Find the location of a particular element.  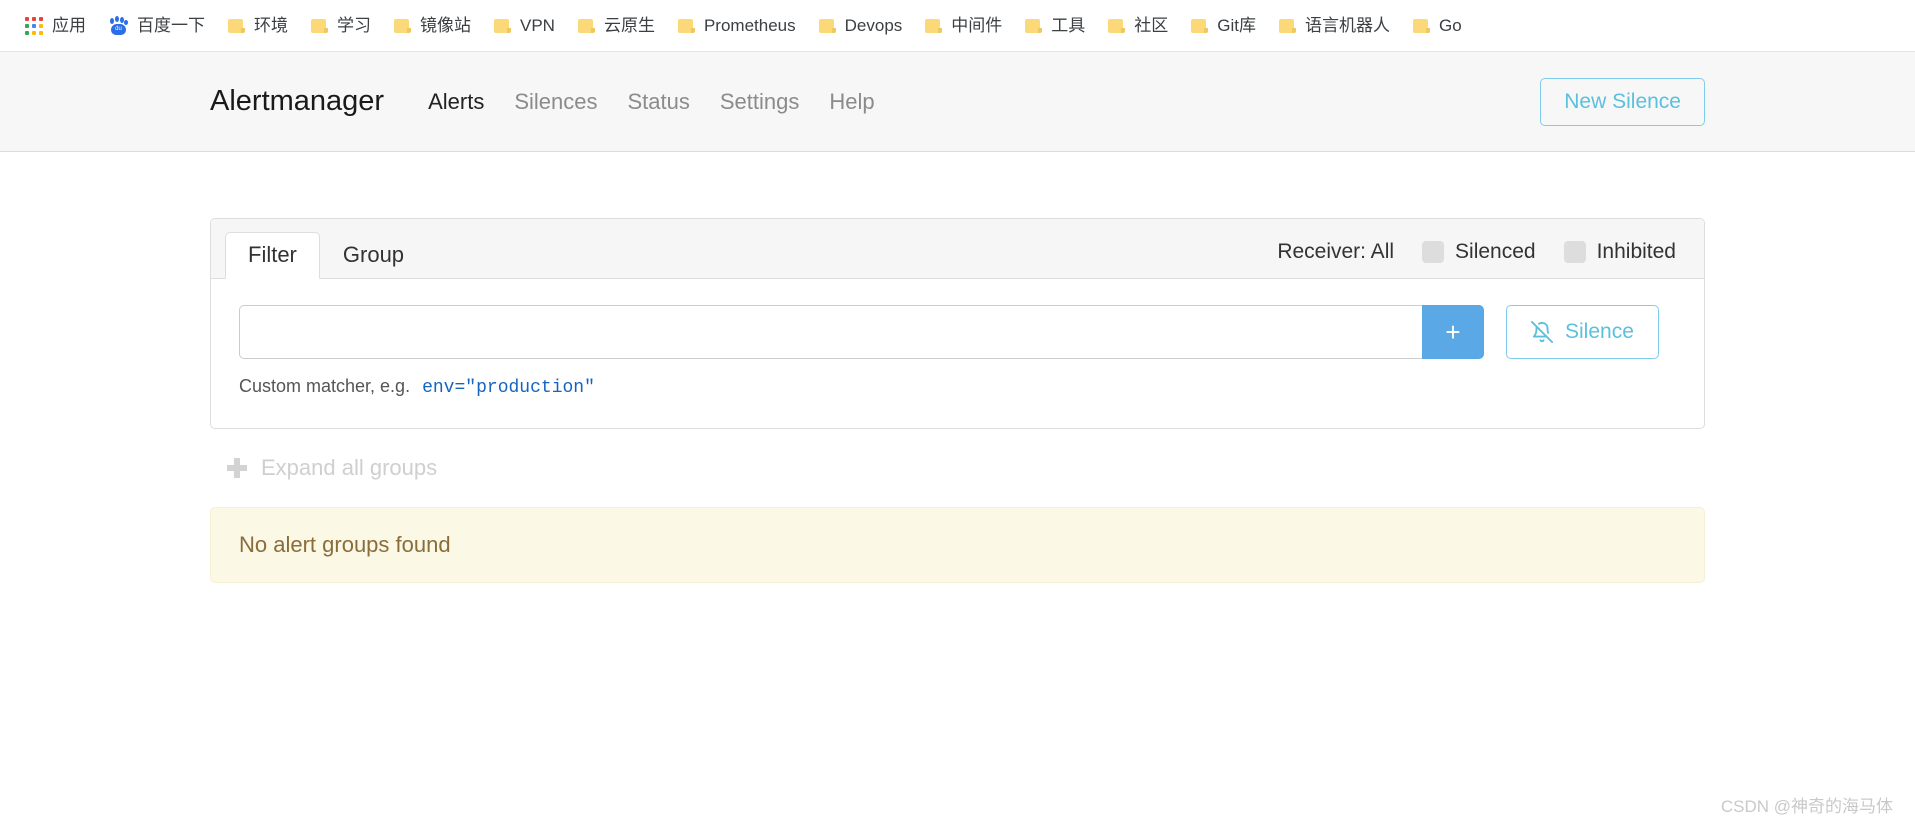

new-silence-button: New Silence is located at coordinates (1622, 101).